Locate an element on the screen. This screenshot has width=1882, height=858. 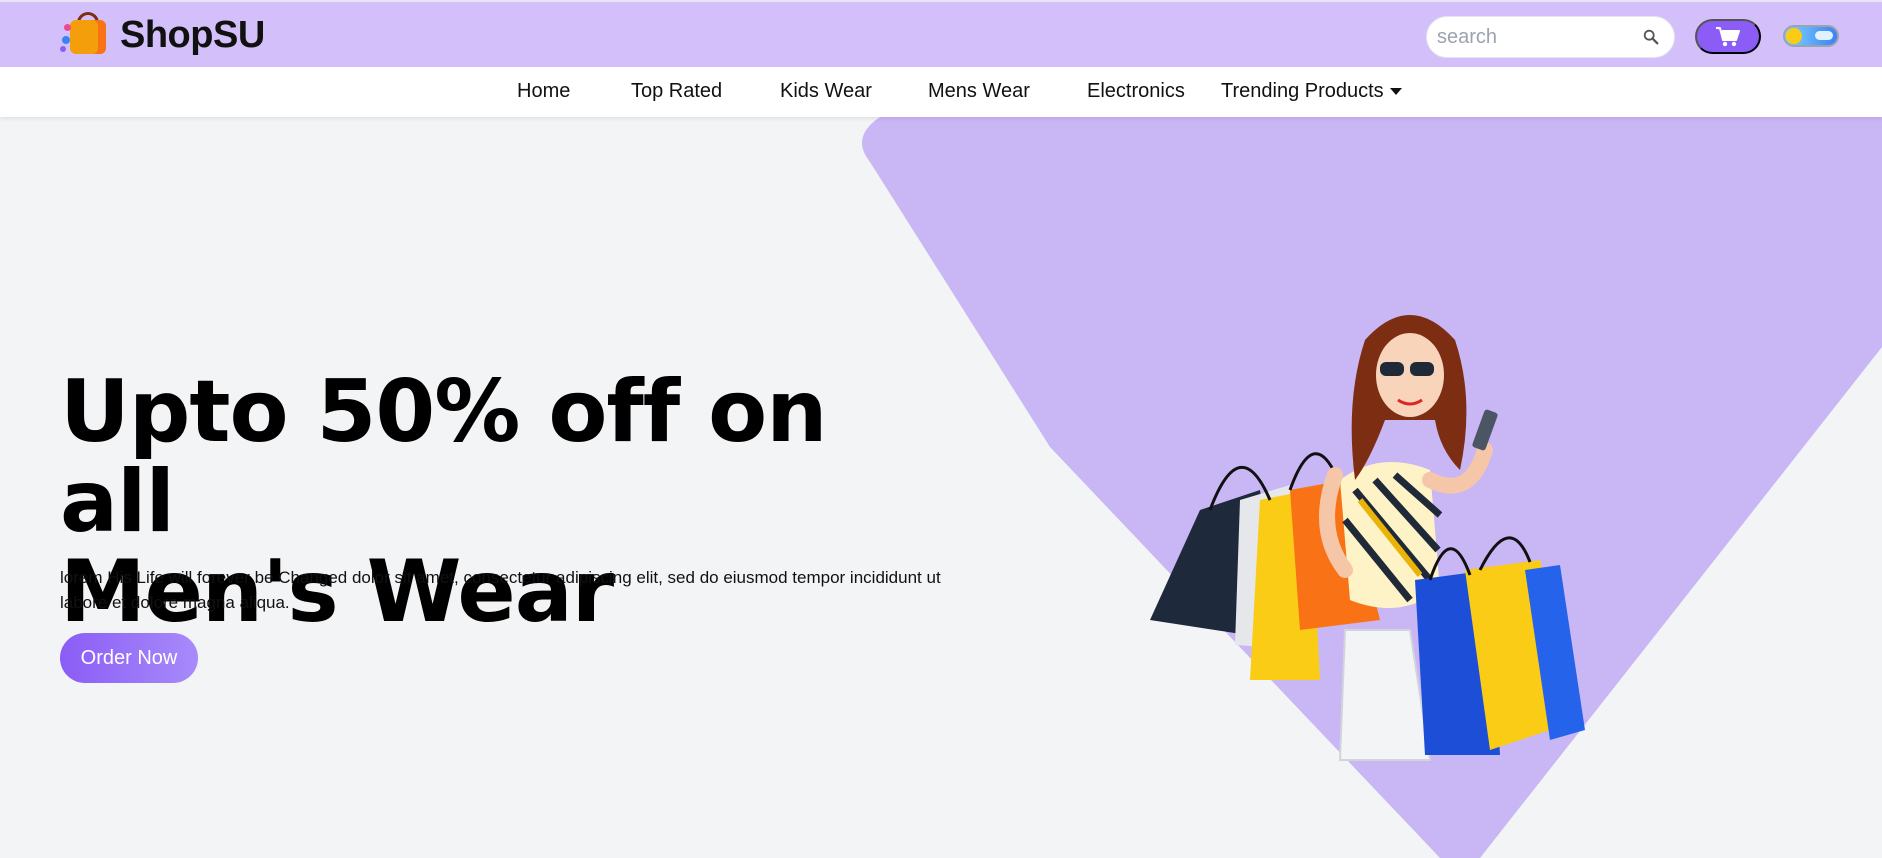
hero-headline-line1: Upto 50% off on all is located at coordinates (443, 457).